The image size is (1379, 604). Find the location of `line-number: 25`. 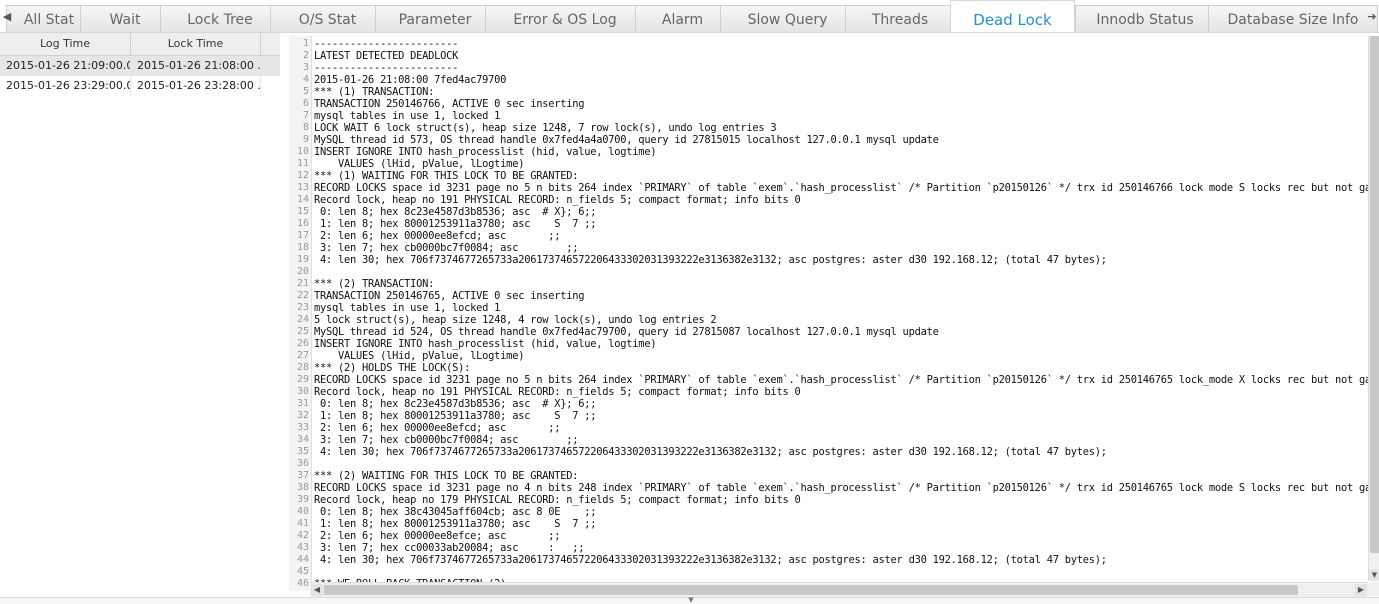

line-number: 25 is located at coordinates (302, 331).